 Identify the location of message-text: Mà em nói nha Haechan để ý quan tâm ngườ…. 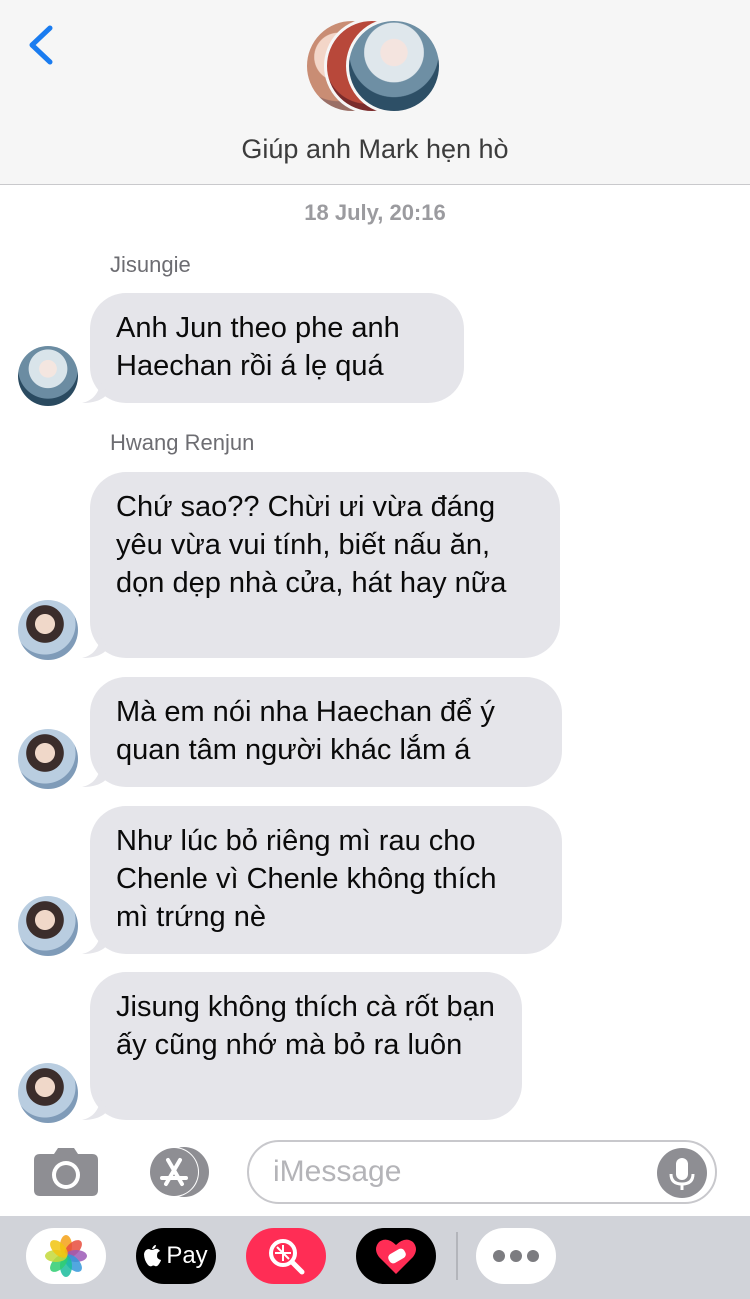
(305, 731).